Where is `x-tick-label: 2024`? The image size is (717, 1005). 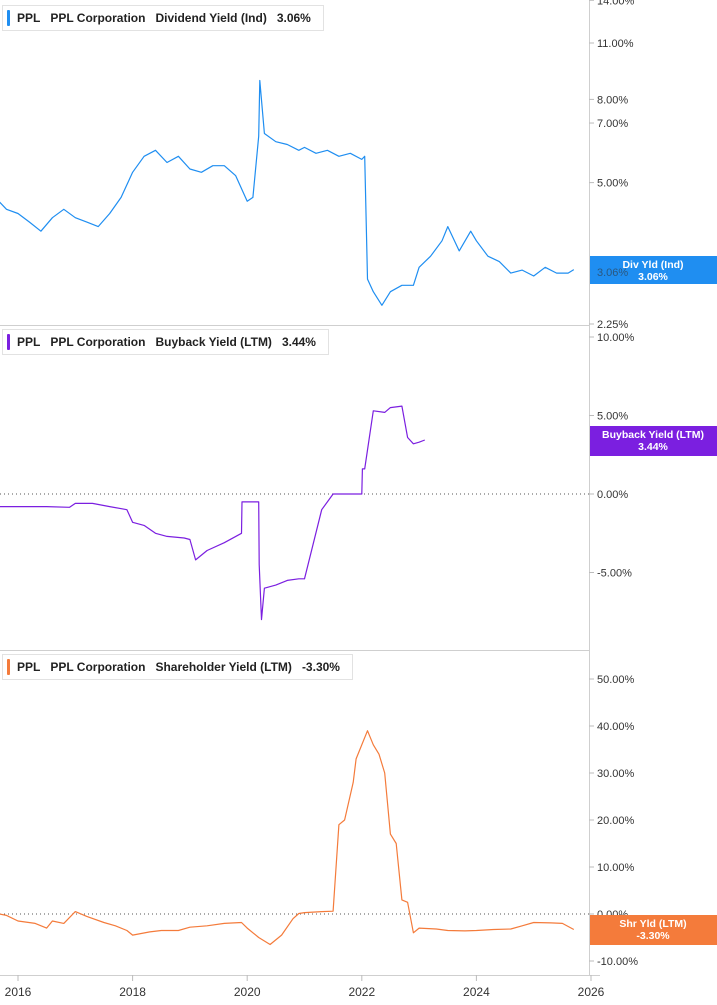
x-tick-label: 2024 is located at coordinates (476, 992).